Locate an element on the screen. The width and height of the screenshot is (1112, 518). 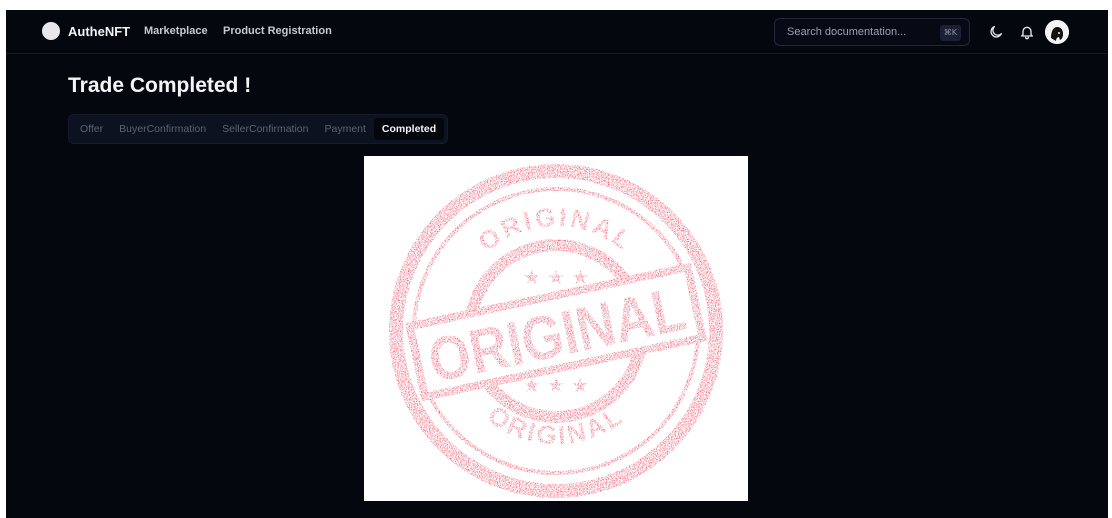
avatar is located at coordinates (1057, 32).